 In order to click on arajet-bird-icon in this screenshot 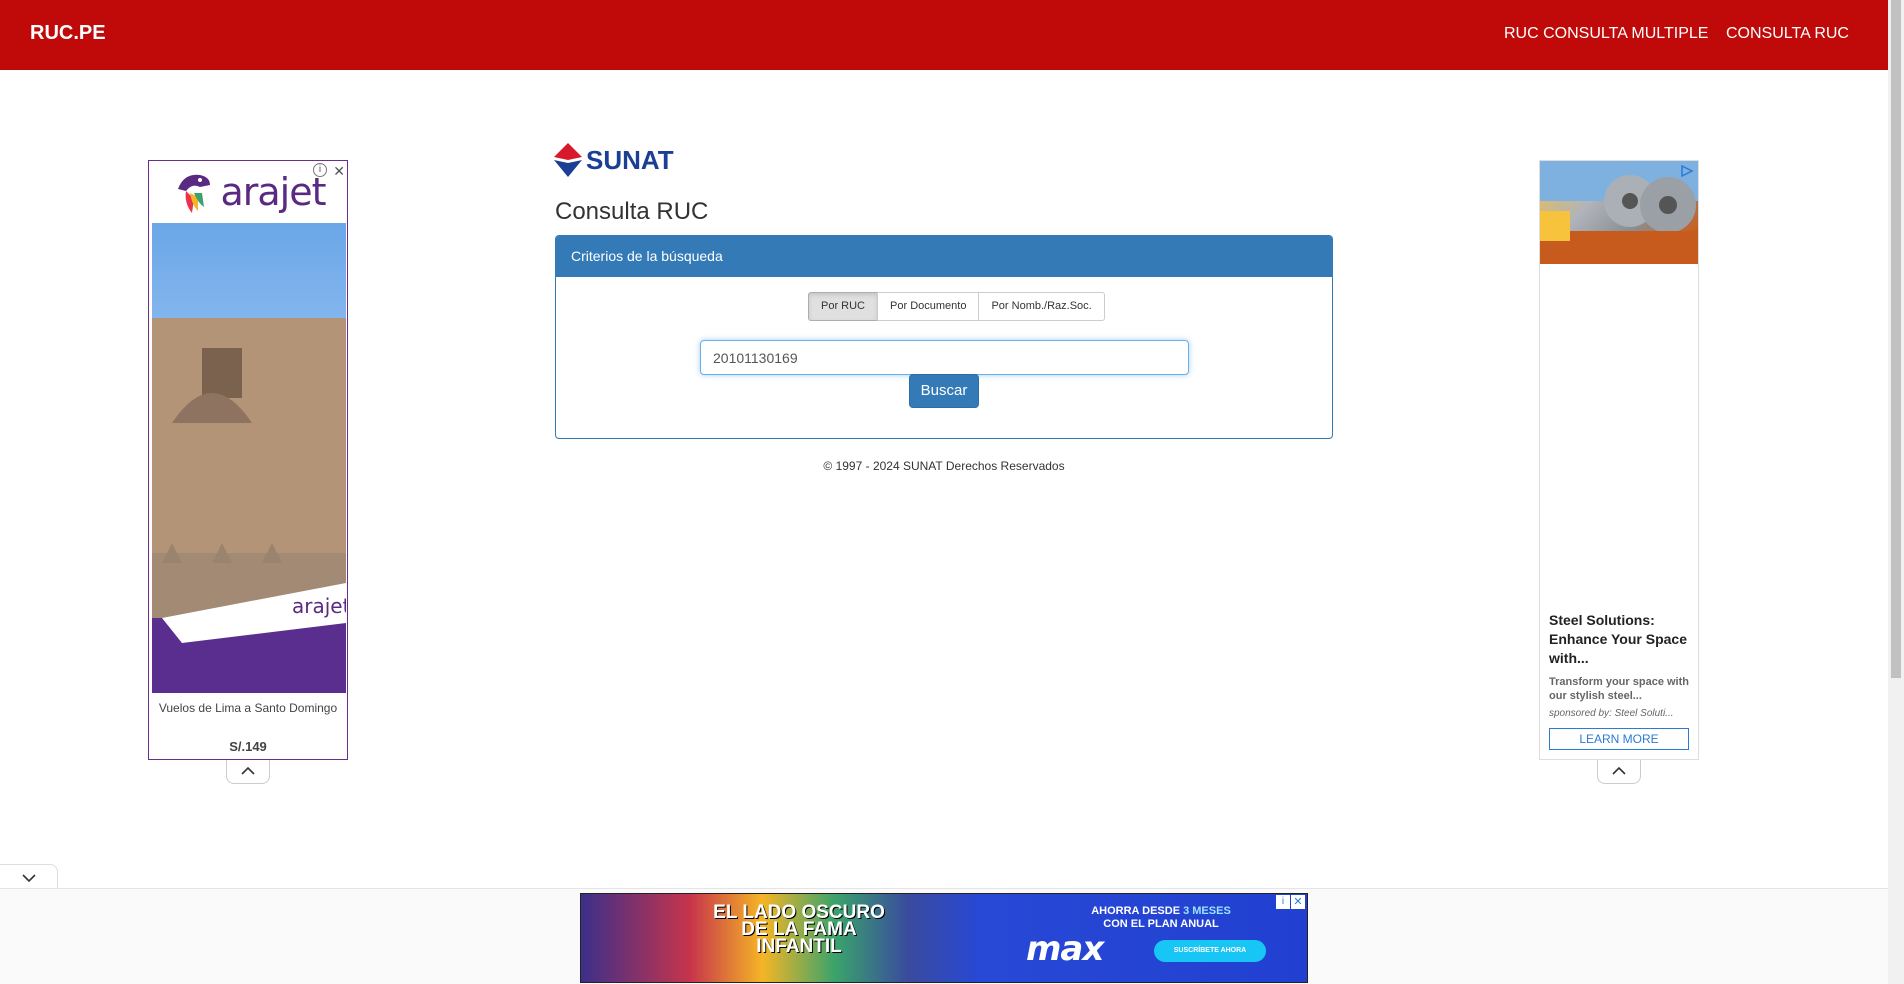, I will do `click(194, 193)`.